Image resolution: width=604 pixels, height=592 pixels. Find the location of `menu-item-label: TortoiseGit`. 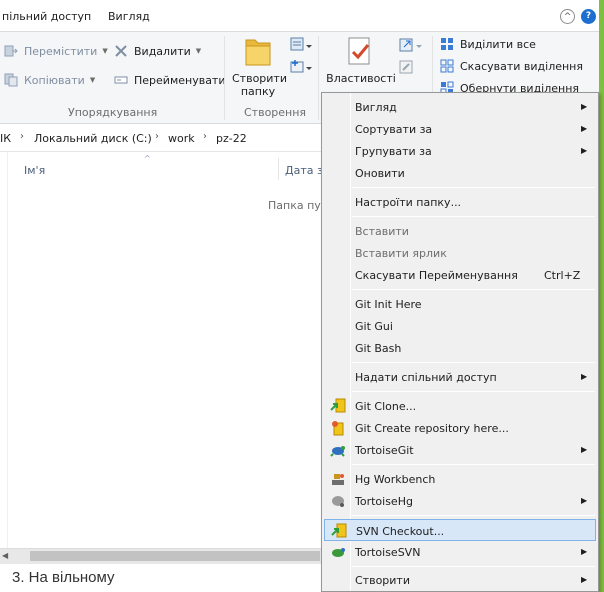

menu-item-label: TortoiseGit is located at coordinates (384, 450).